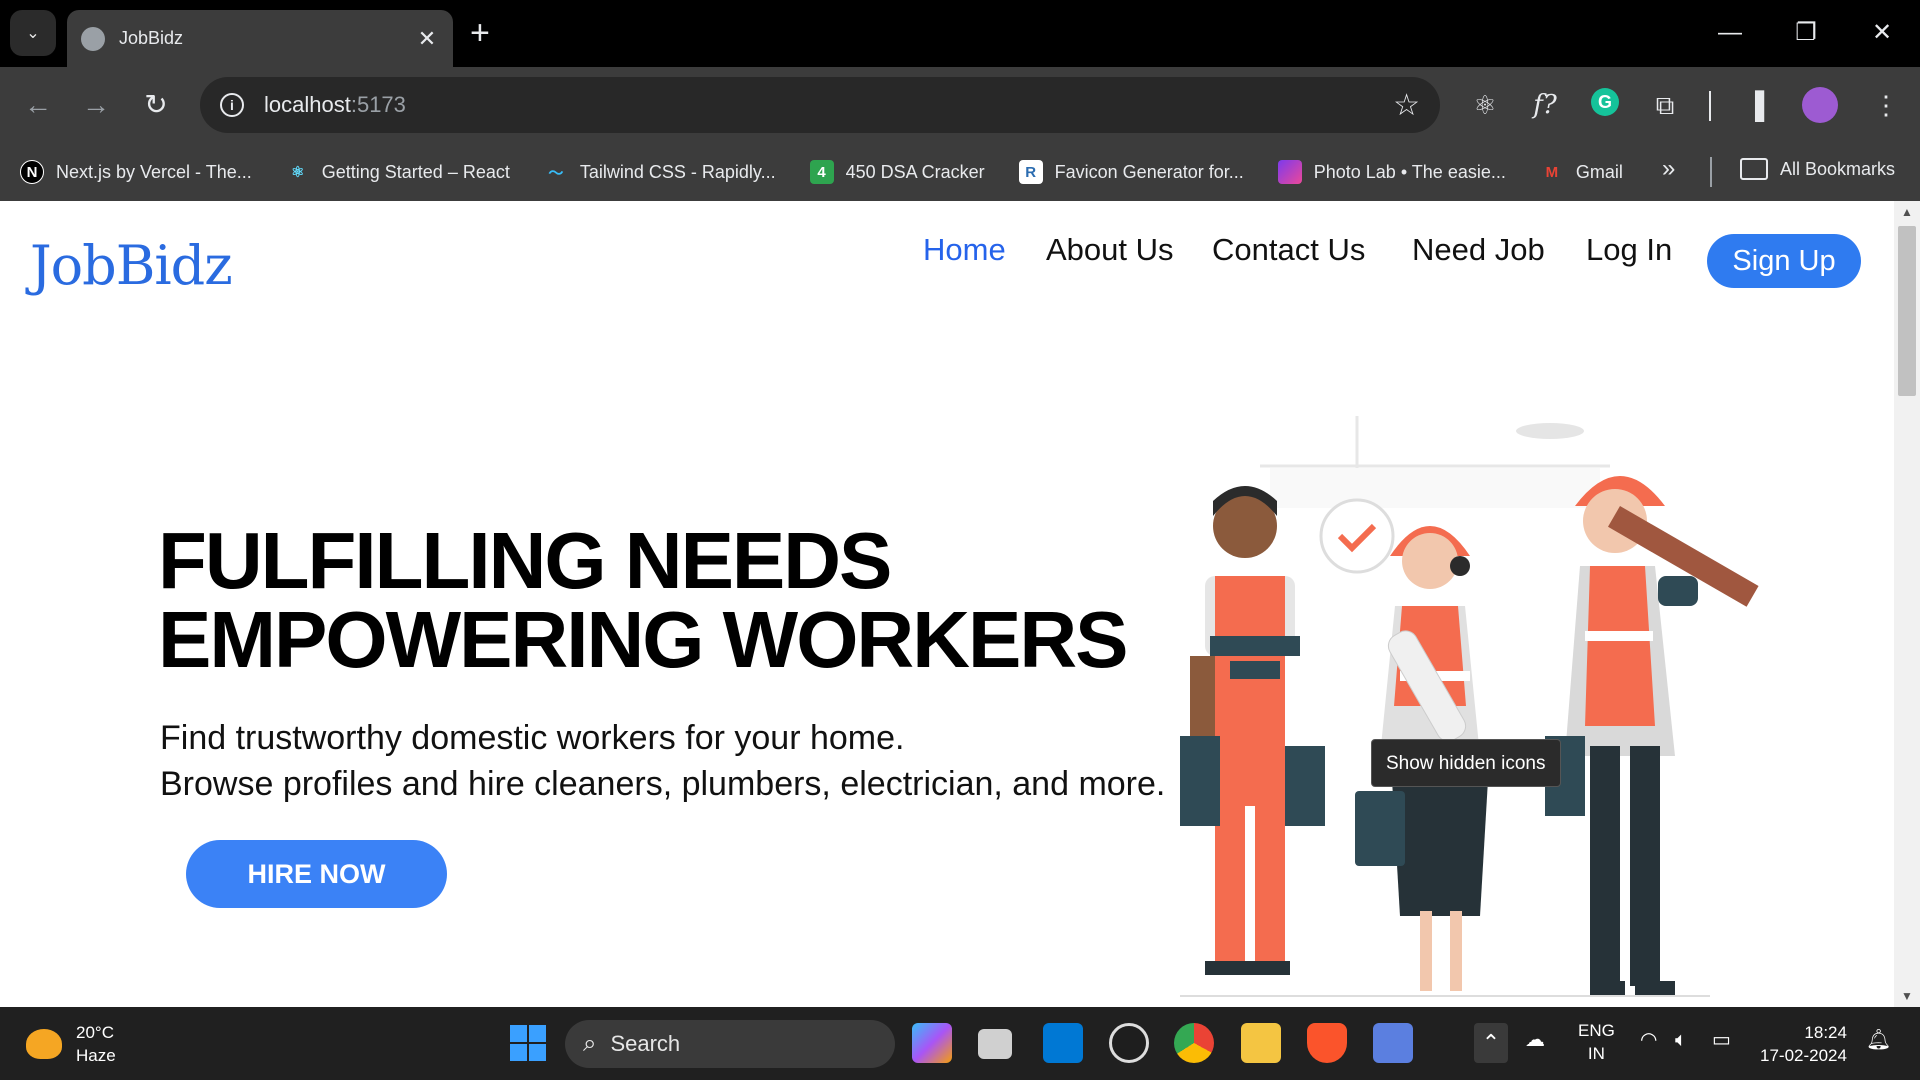  Describe the element at coordinates (131, 265) in the screenshot. I see `site-logo: JobBidz` at that location.